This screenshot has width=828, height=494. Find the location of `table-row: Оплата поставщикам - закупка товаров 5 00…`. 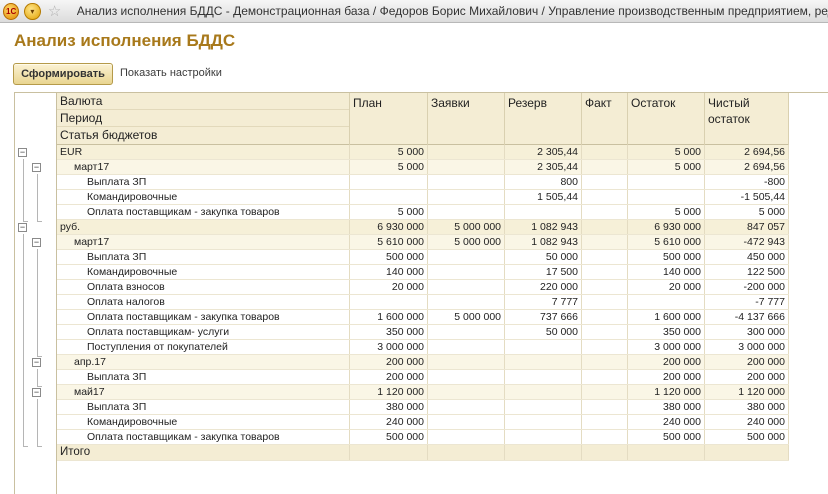

table-row: Оплата поставщикам - закупка товаров 5 00… is located at coordinates (423, 212).